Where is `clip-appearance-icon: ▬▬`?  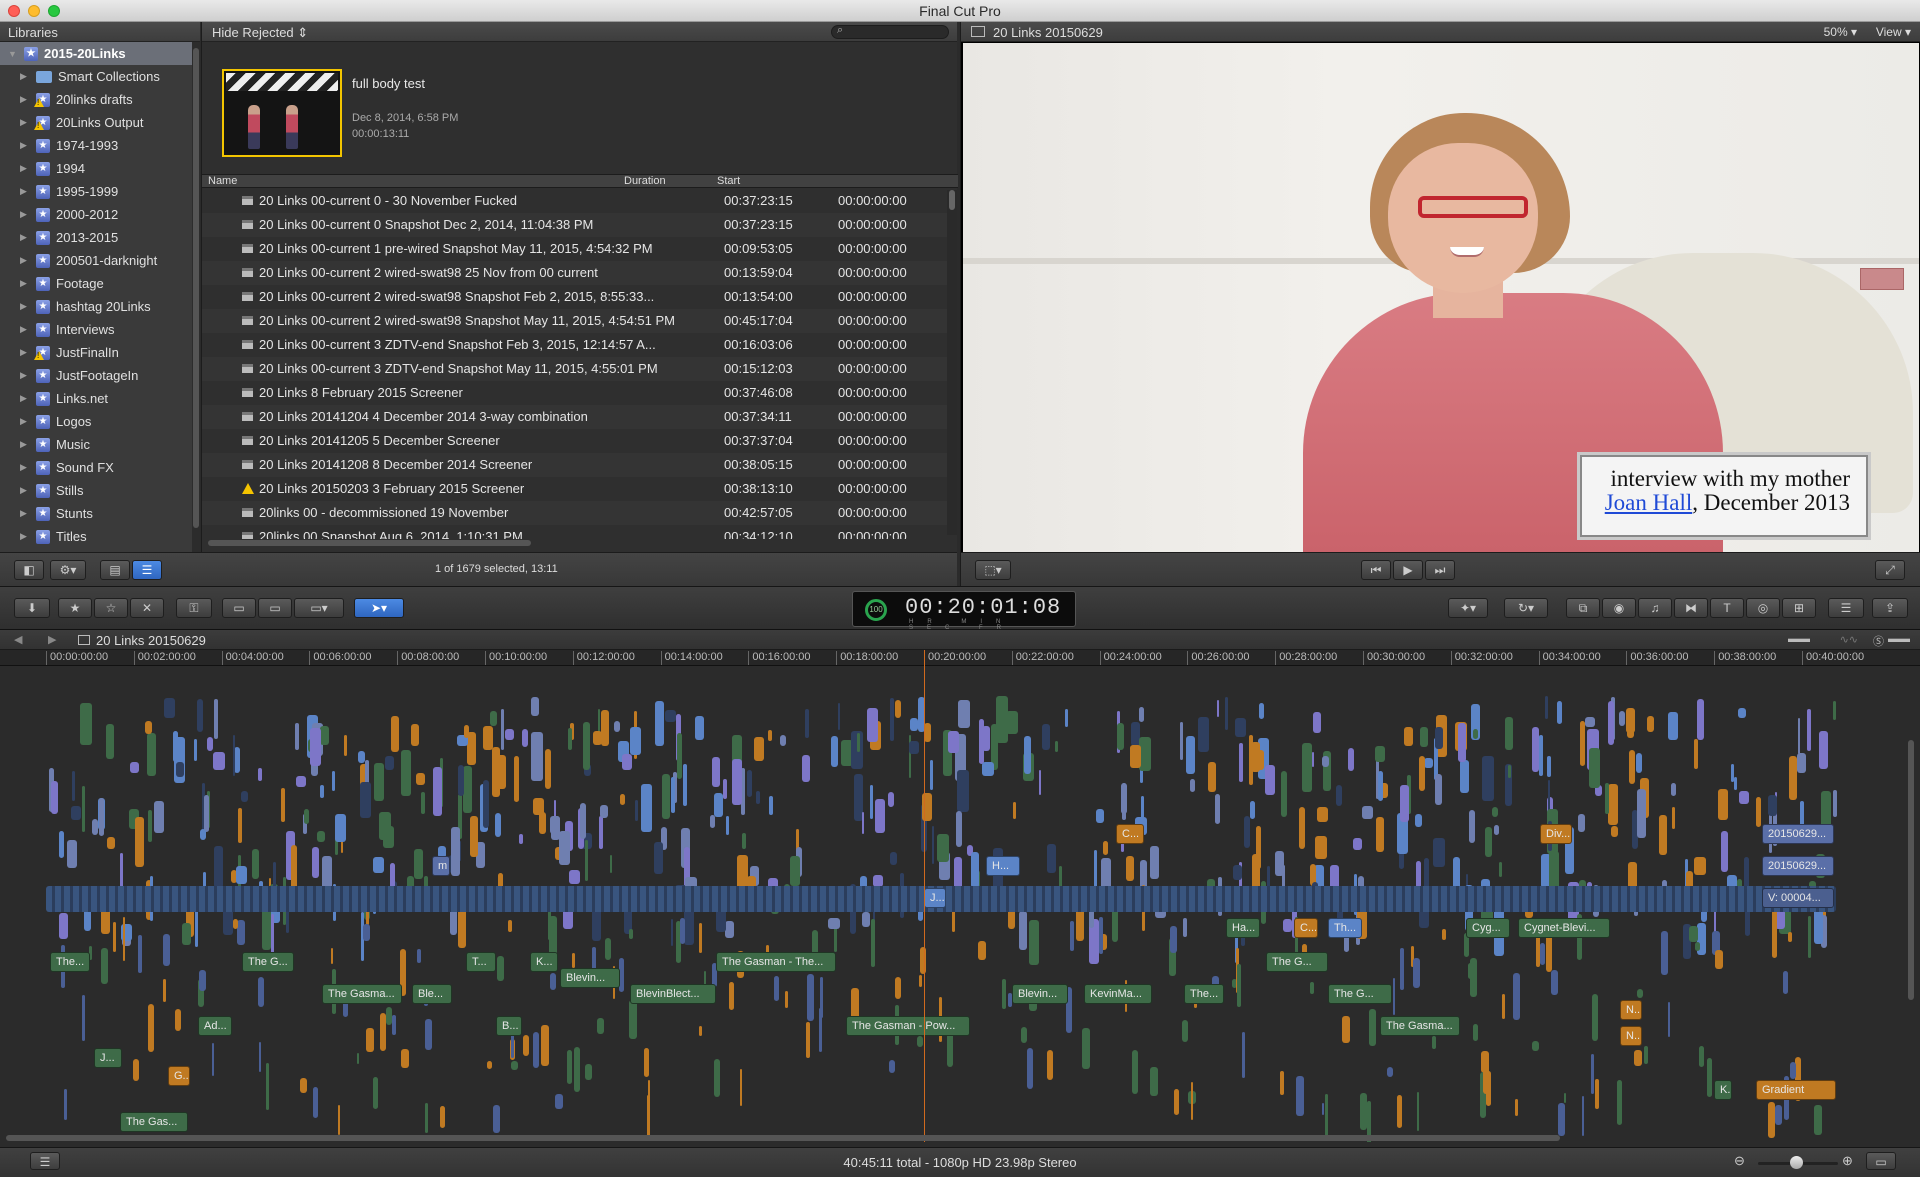
clip-appearance-icon: ▬▬ is located at coordinates (1799, 639).